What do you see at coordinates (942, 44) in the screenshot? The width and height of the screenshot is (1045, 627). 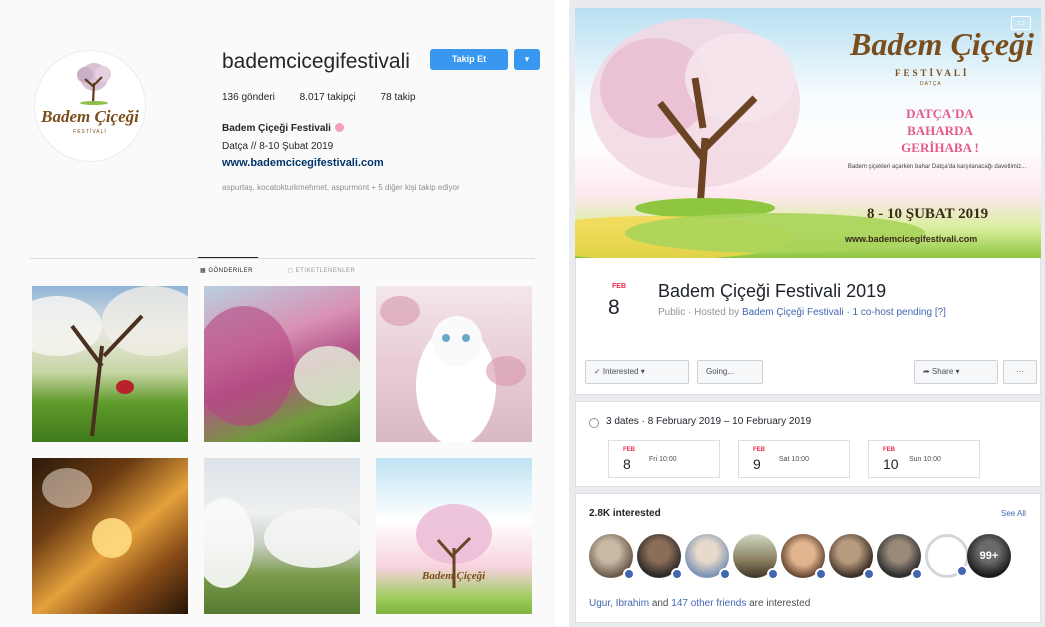 I see `cover-title: Badem Çiçeği` at bounding box center [942, 44].